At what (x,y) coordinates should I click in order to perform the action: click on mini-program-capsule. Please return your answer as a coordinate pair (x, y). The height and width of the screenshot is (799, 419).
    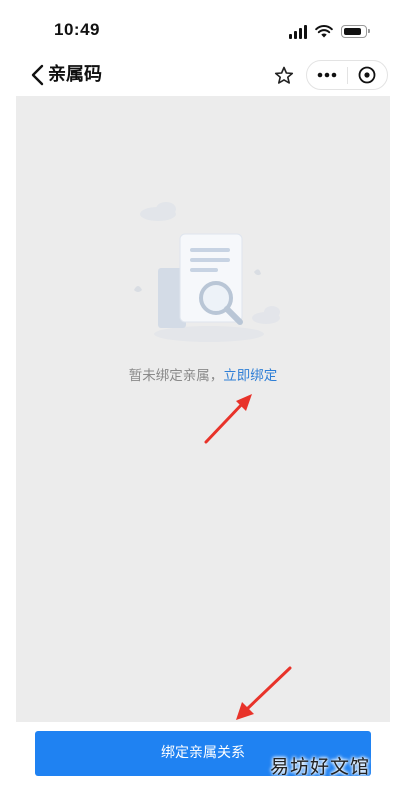
    Looking at the image, I should click on (347, 75).